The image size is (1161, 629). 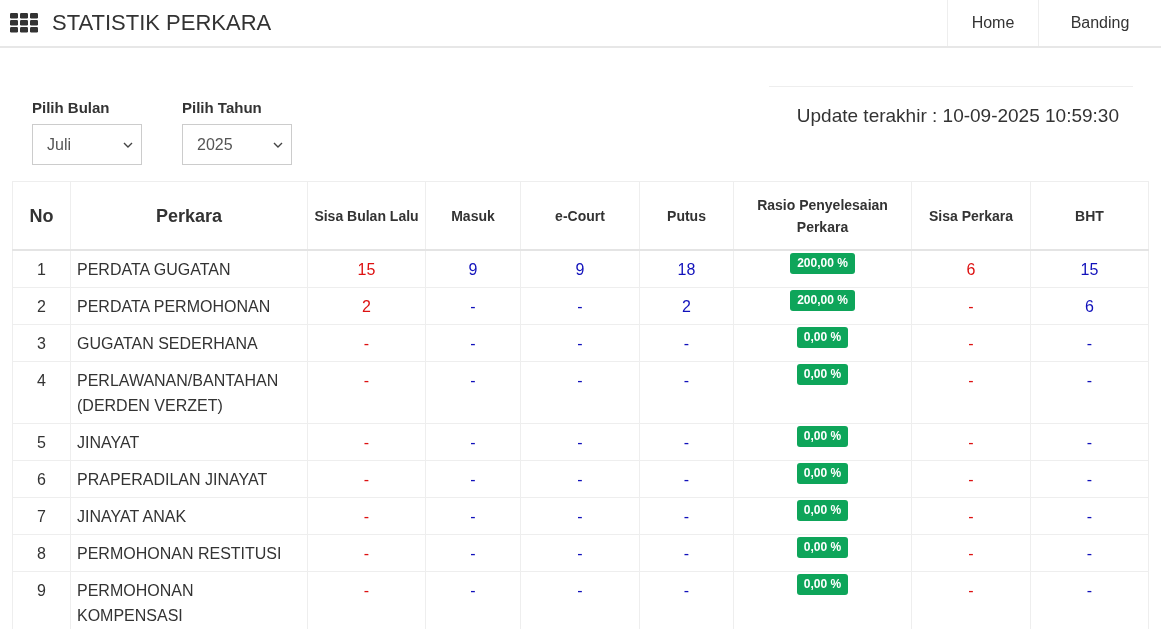 What do you see at coordinates (237, 144) in the screenshot?
I see `select-dropdown: 2025` at bounding box center [237, 144].